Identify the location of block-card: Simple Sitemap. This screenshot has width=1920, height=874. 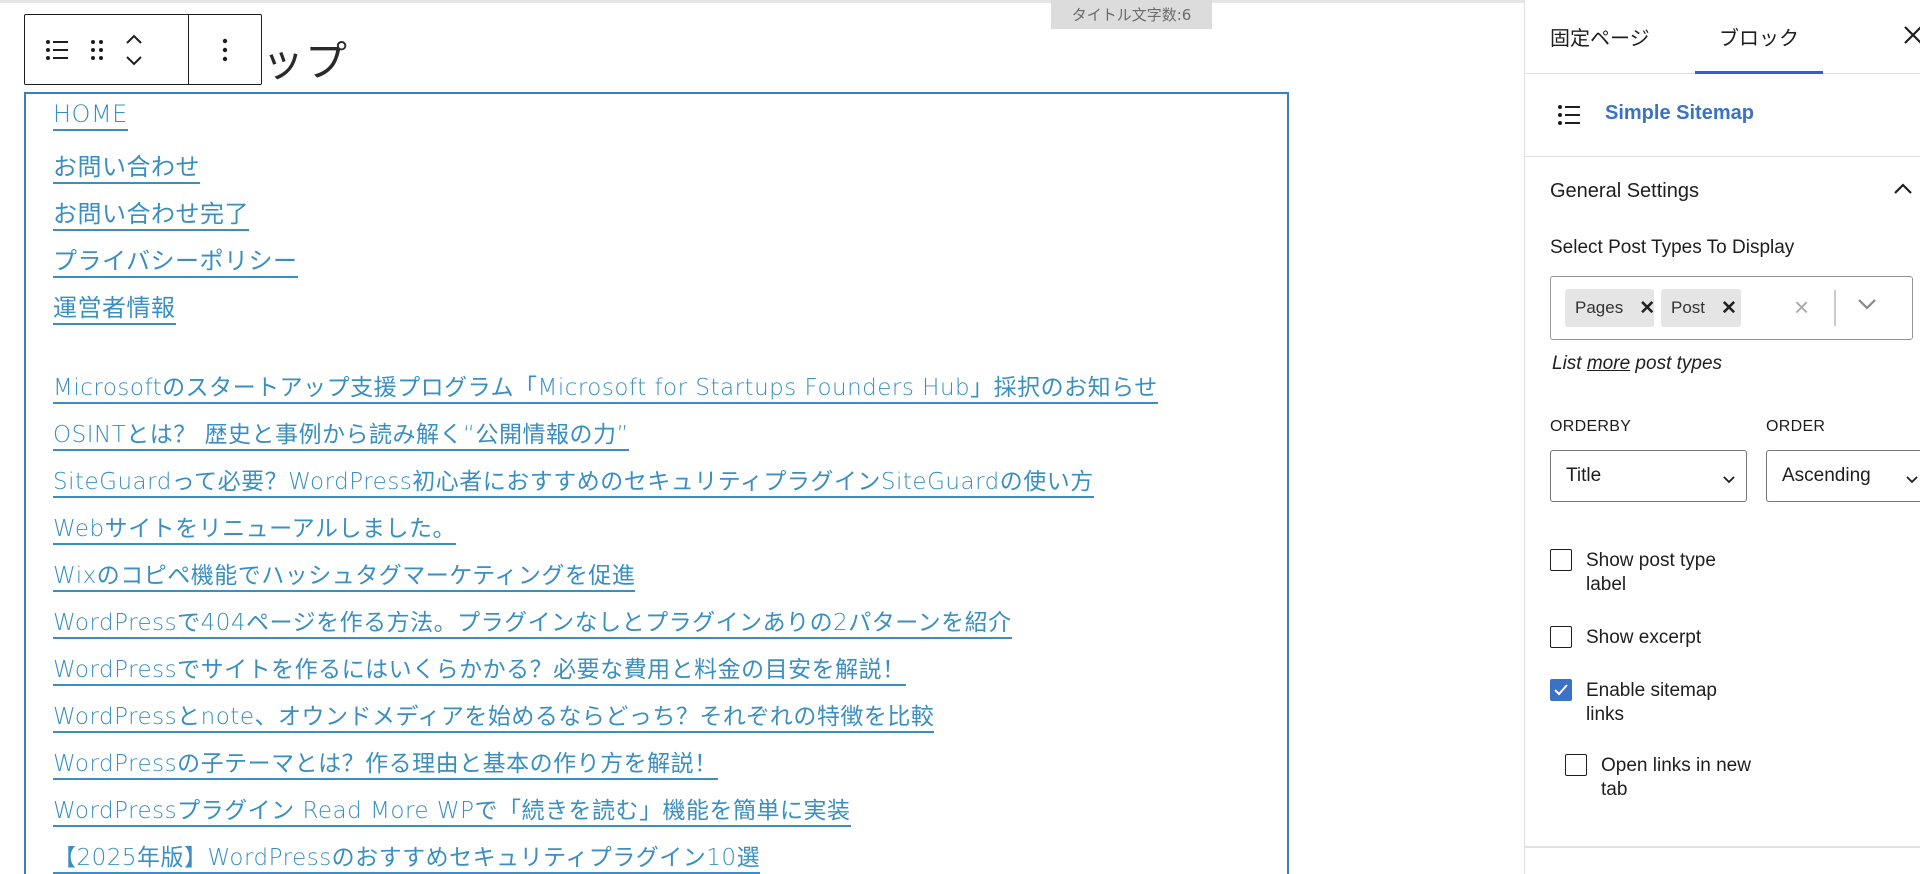
(1722, 115).